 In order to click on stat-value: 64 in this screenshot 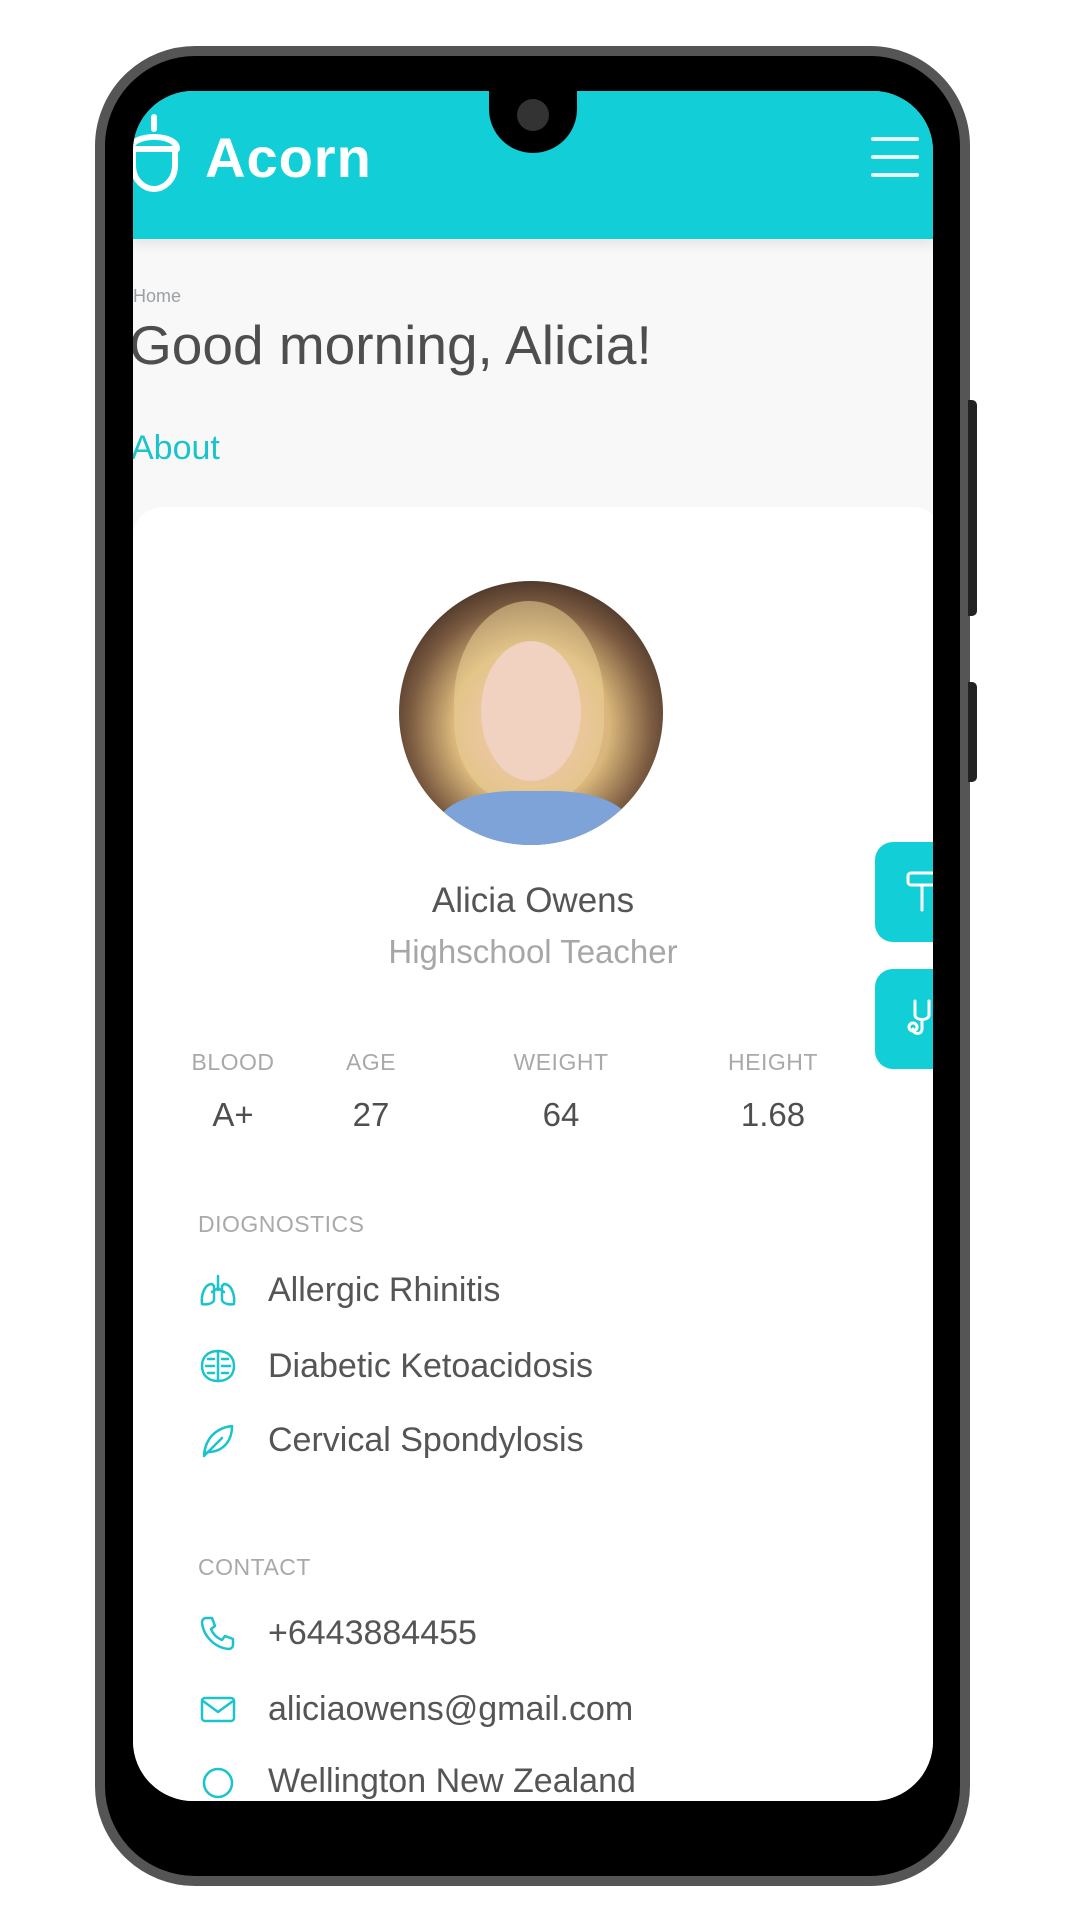, I will do `click(561, 1114)`.